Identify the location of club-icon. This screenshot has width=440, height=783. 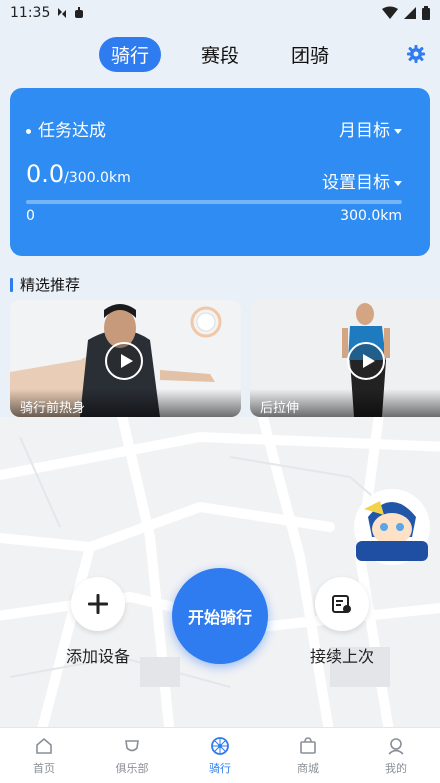
(132, 745).